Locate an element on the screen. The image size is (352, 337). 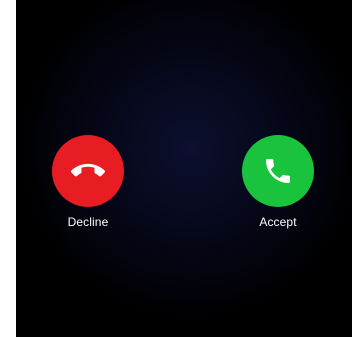
phone-answer-icon is located at coordinates (278, 171).